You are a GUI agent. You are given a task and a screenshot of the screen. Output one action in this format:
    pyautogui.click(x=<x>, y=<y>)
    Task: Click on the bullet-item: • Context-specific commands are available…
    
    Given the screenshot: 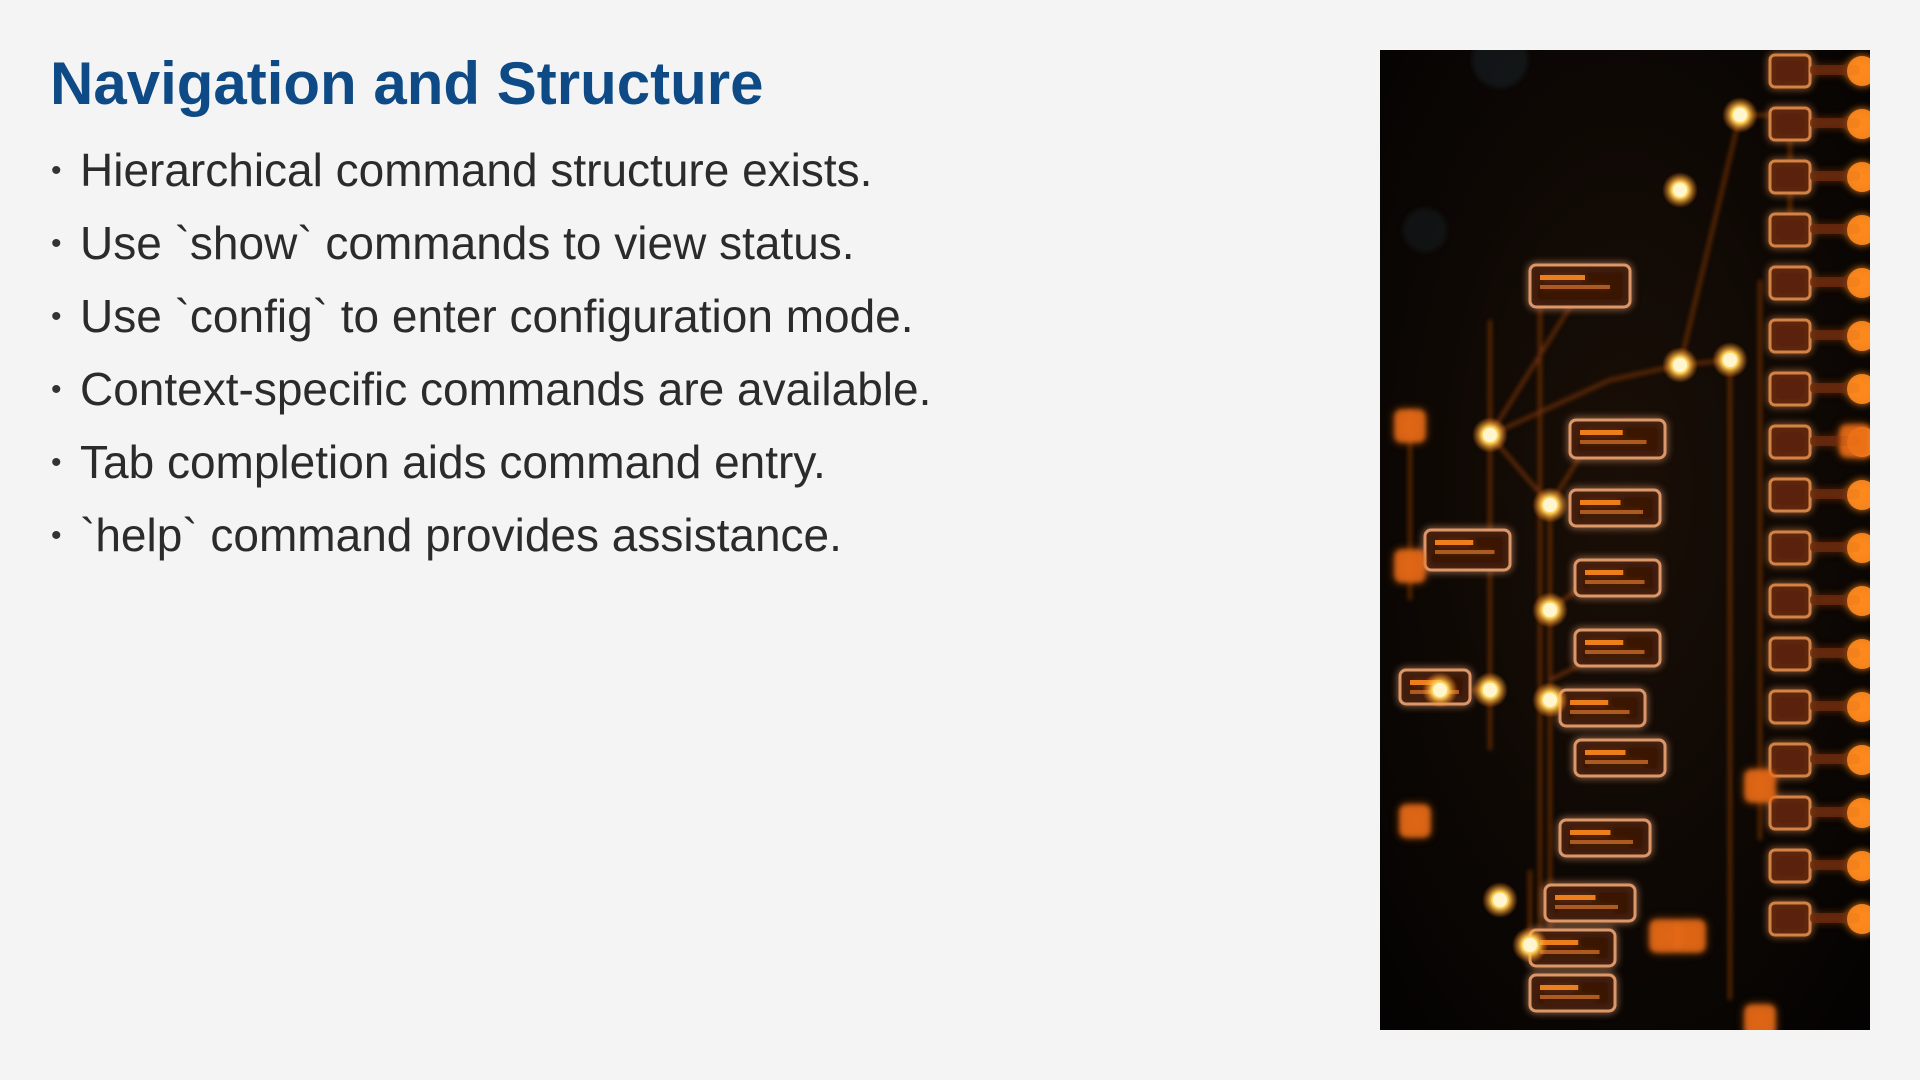 What is the action you would take?
    pyautogui.click(x=500, y=389)
    